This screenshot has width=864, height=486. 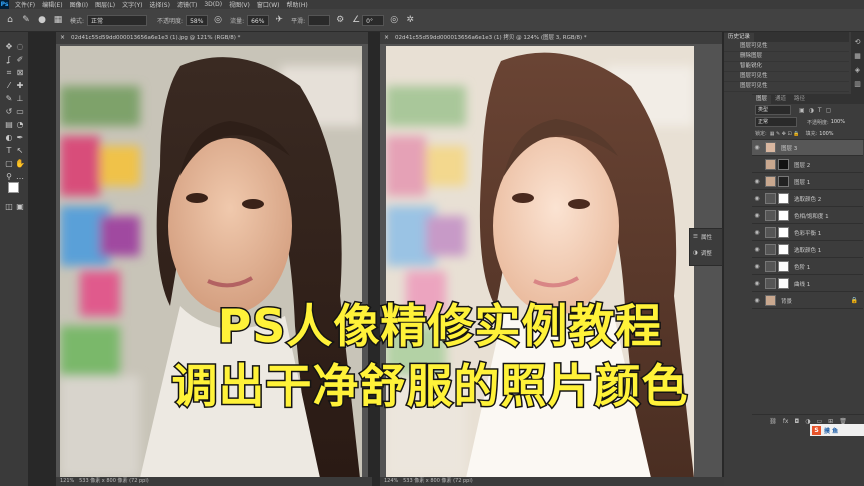 What do you see at coordinates (268, 4) in the screenshot?
I see `menu-window: 窗口(W)` at bounding box center [268, 4].